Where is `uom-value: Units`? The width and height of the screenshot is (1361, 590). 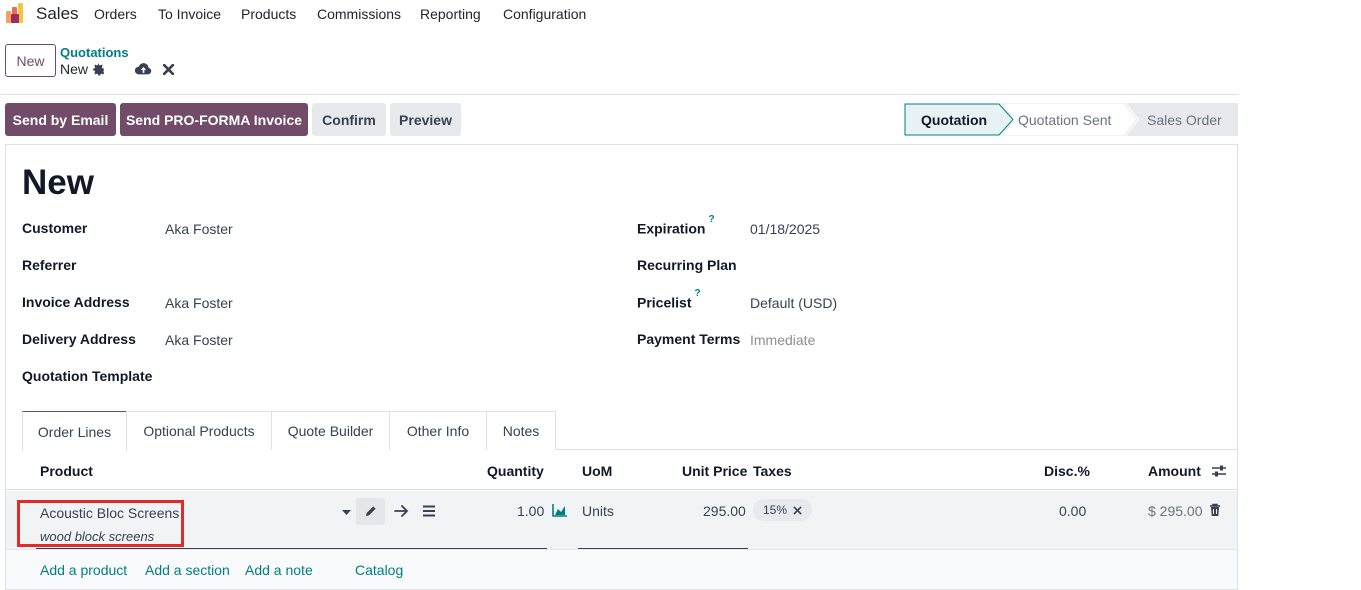
uom-value: Units is located at coordinates (598, 511).